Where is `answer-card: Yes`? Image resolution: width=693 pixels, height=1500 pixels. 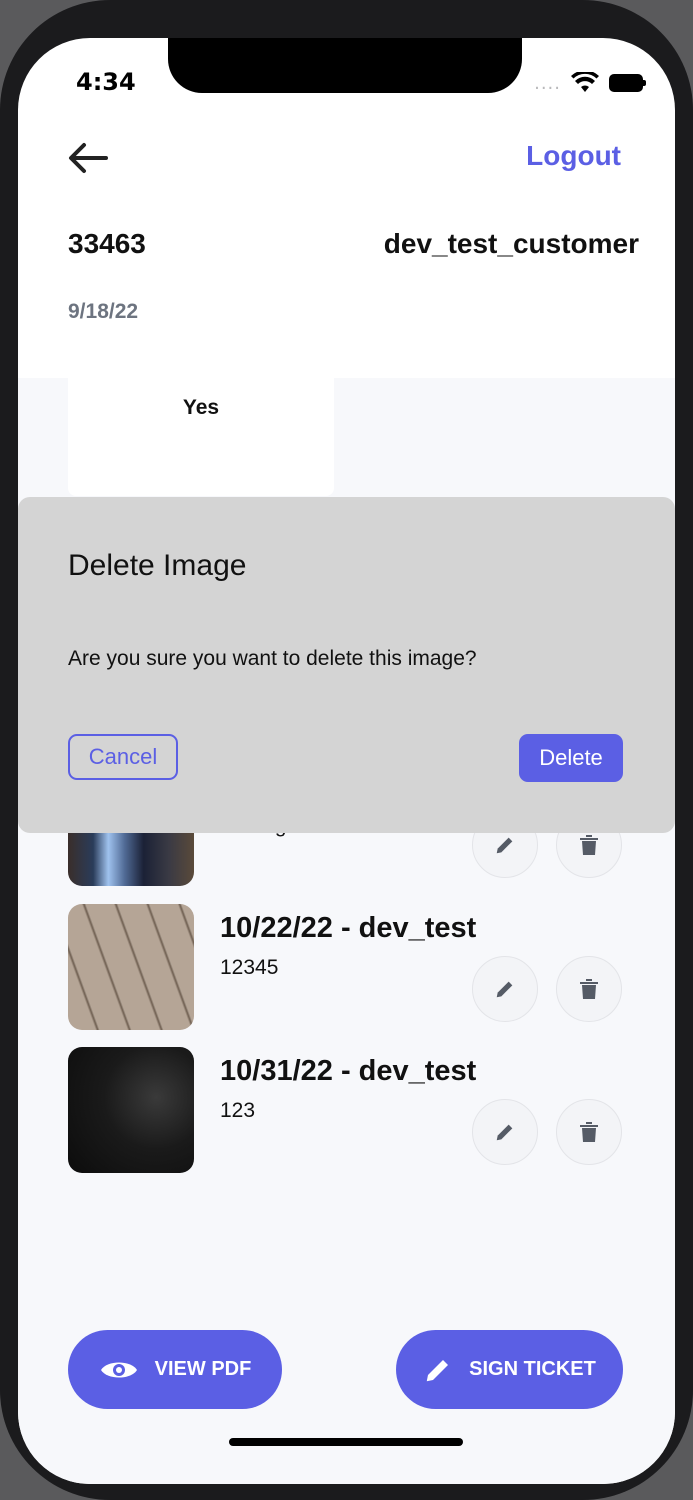
answer-card: Yes is located at coordinates (201, 437).